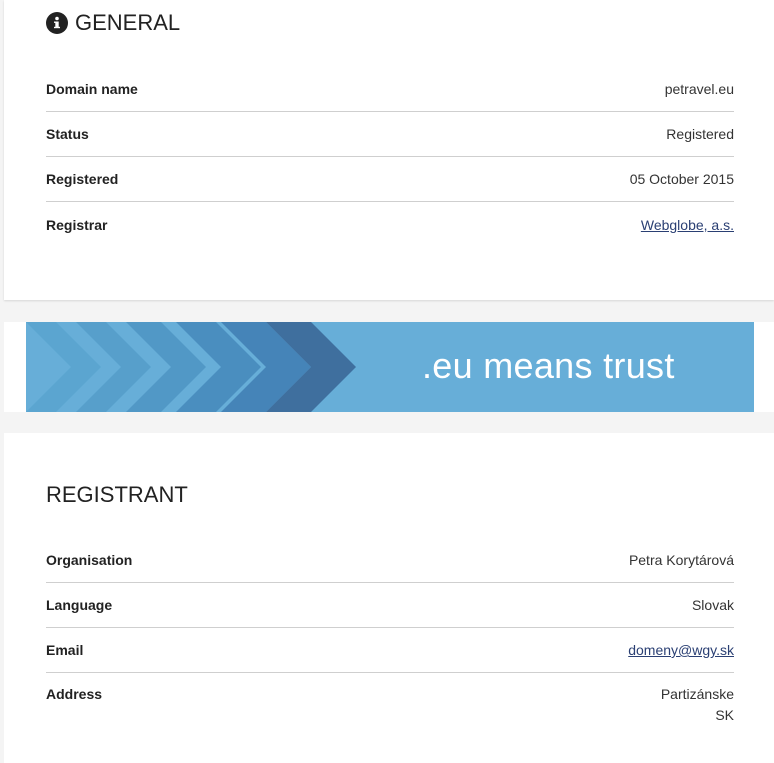 The height and width of the screenshot is (763, 774). Describe the element at coordinates (79, 605) in the screenshot. I see `language-label: Language` at that location.